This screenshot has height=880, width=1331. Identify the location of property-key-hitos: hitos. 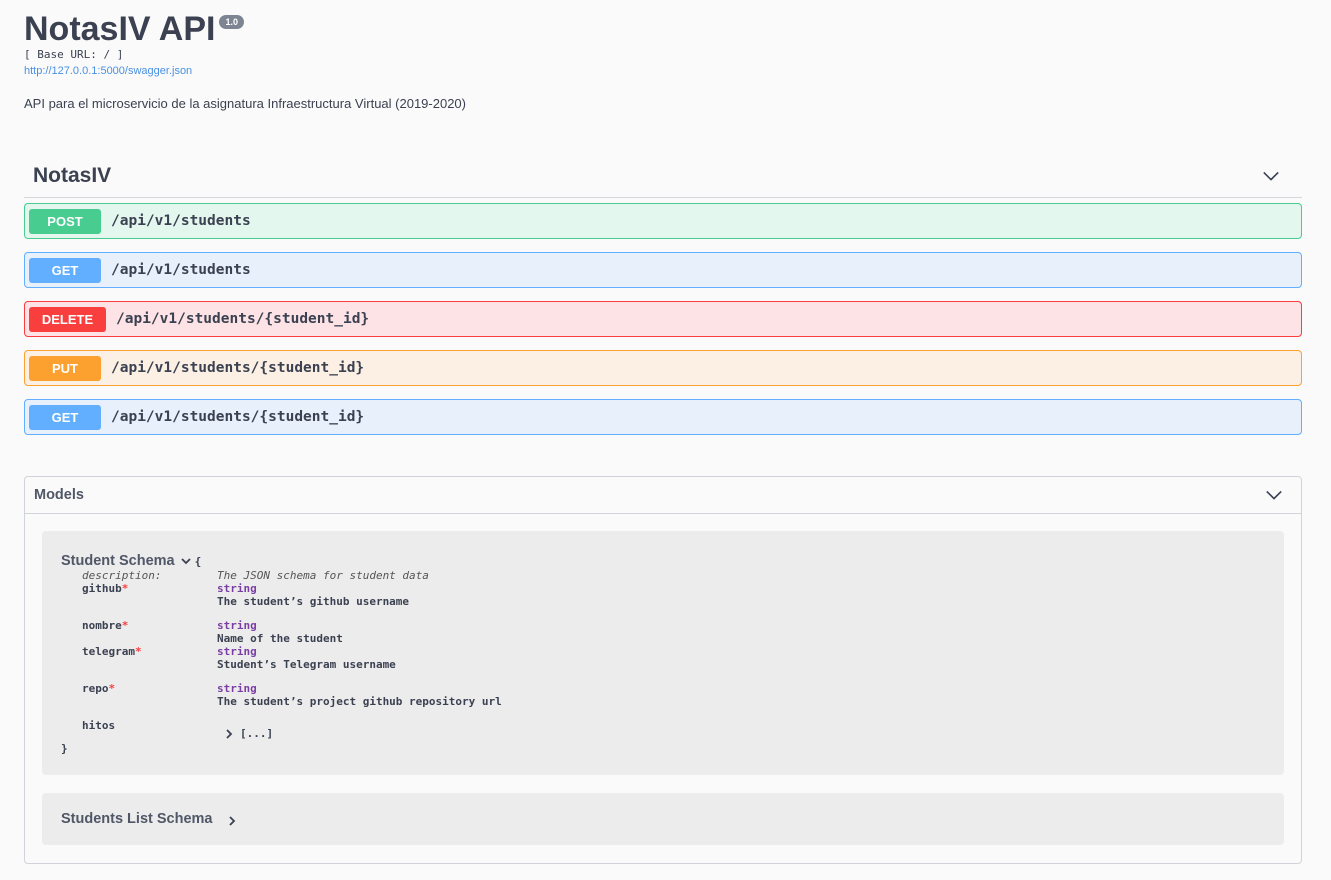
(99, 725).